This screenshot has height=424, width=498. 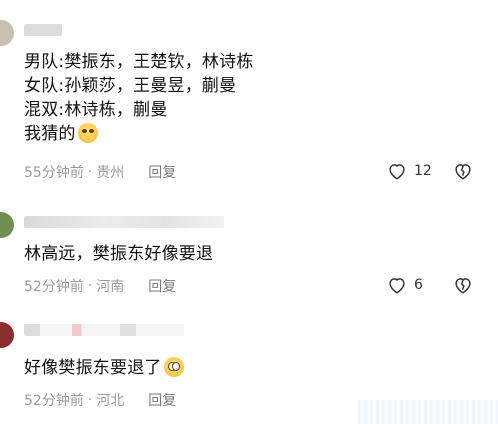 What do you see at coordinates (110, 401) in the screenshot?
I see `location: 河北` at bounding box center [110, 401].